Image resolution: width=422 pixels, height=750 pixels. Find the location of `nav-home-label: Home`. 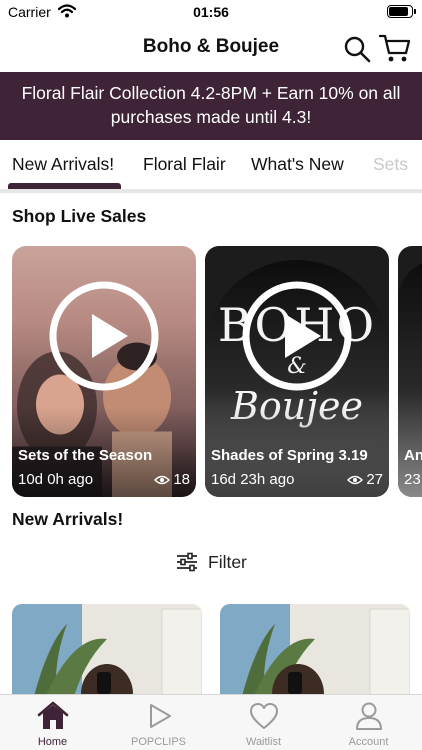

nav-home-label: Home is located at coordinates (52, 742).